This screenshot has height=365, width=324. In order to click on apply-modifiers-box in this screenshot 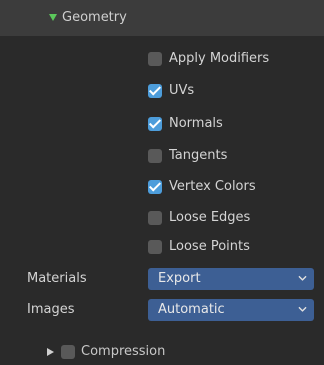, I will do `click(155, 59)`.